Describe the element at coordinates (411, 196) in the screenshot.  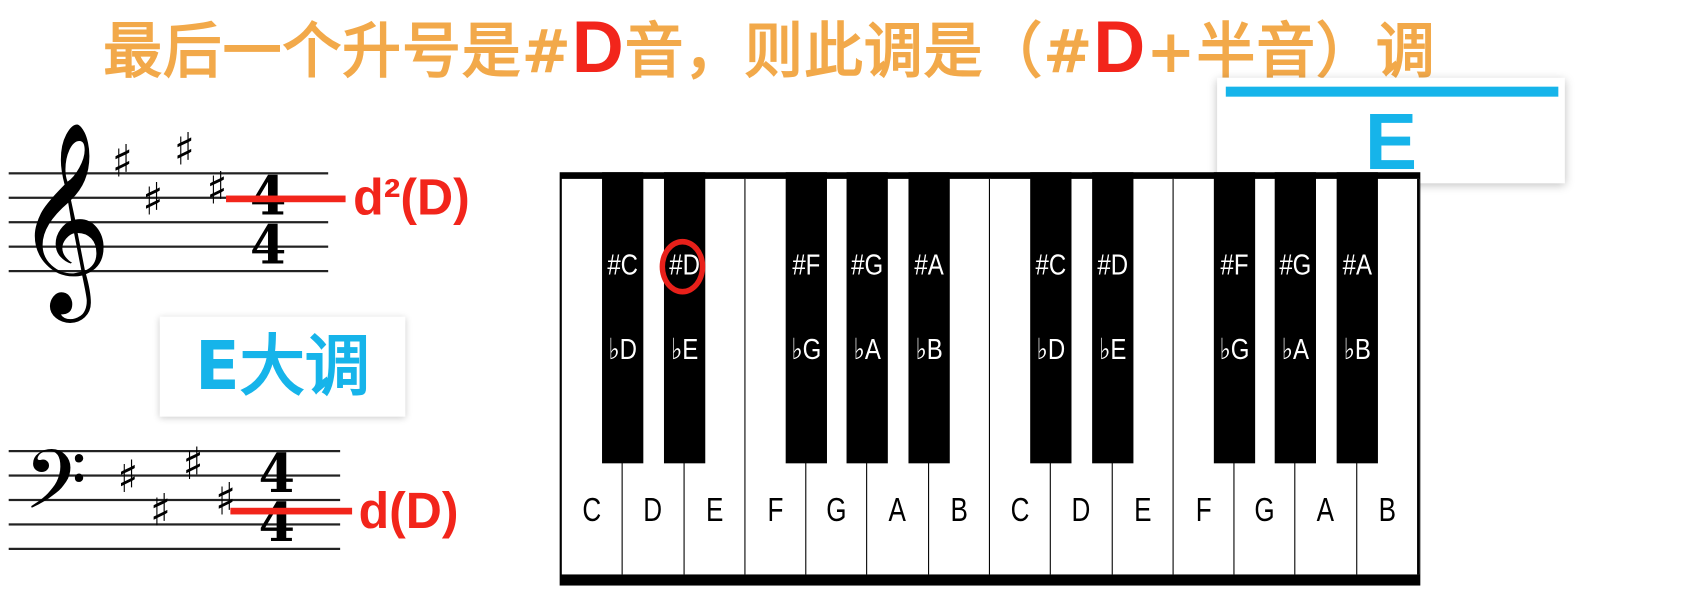
I see `treble-note-label: d²(D)` at that location.